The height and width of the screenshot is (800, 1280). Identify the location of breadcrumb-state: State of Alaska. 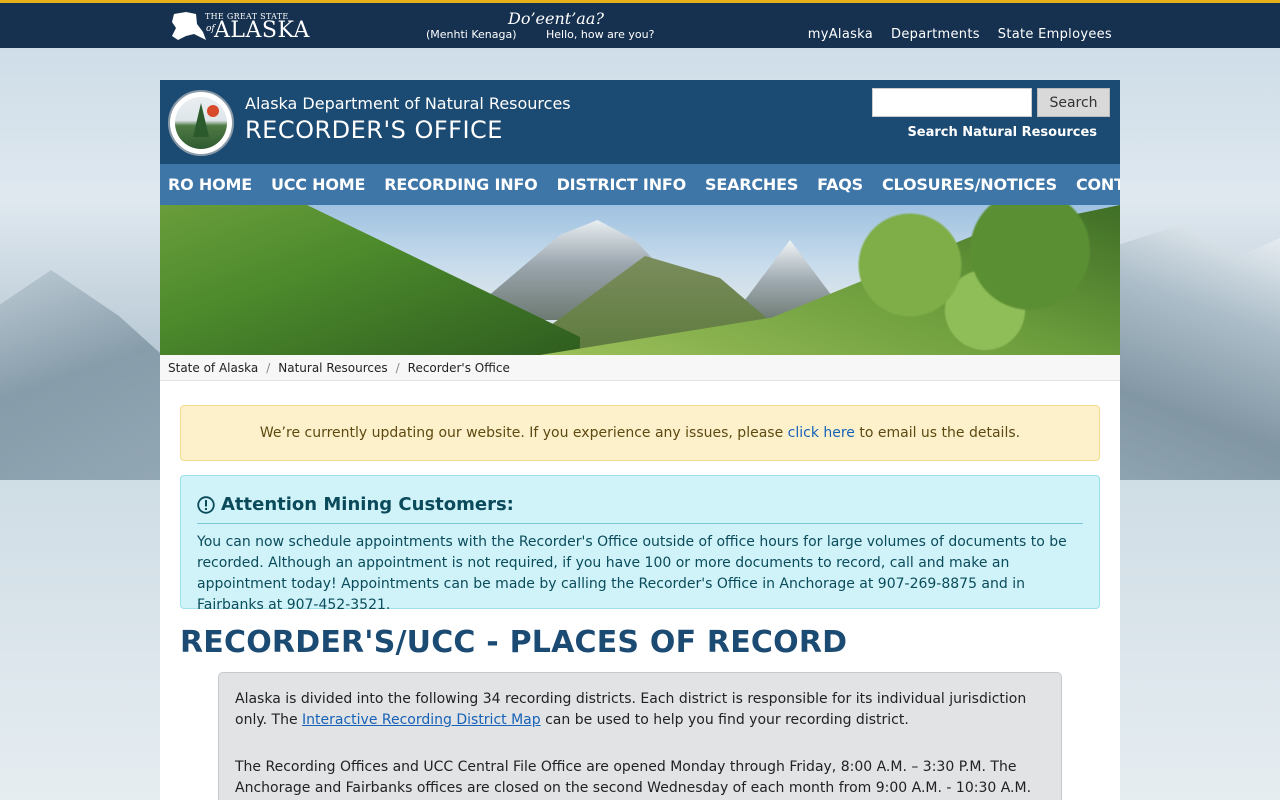
(213, 368).